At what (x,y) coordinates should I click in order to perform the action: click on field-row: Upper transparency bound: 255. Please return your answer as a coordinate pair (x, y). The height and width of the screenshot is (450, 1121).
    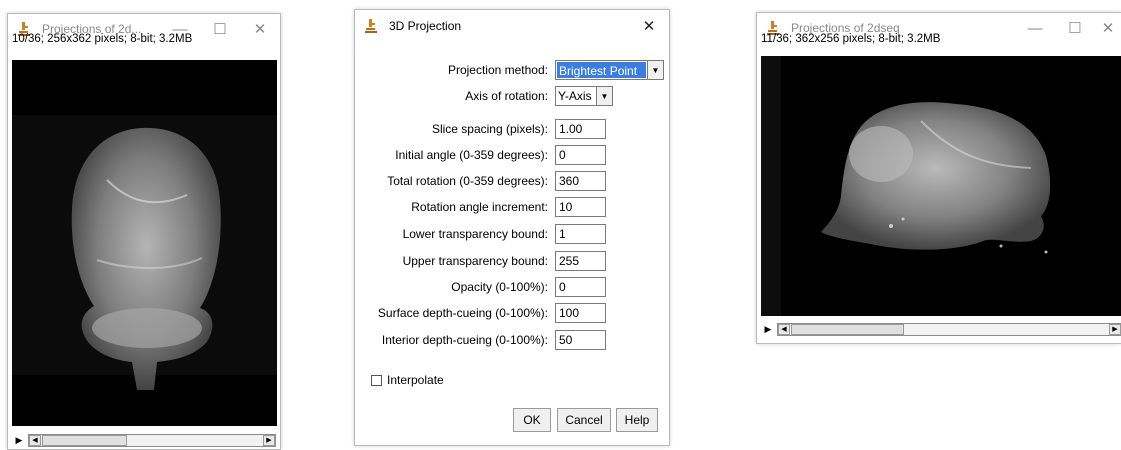
    Looking at the image, I should click on (510, 261).